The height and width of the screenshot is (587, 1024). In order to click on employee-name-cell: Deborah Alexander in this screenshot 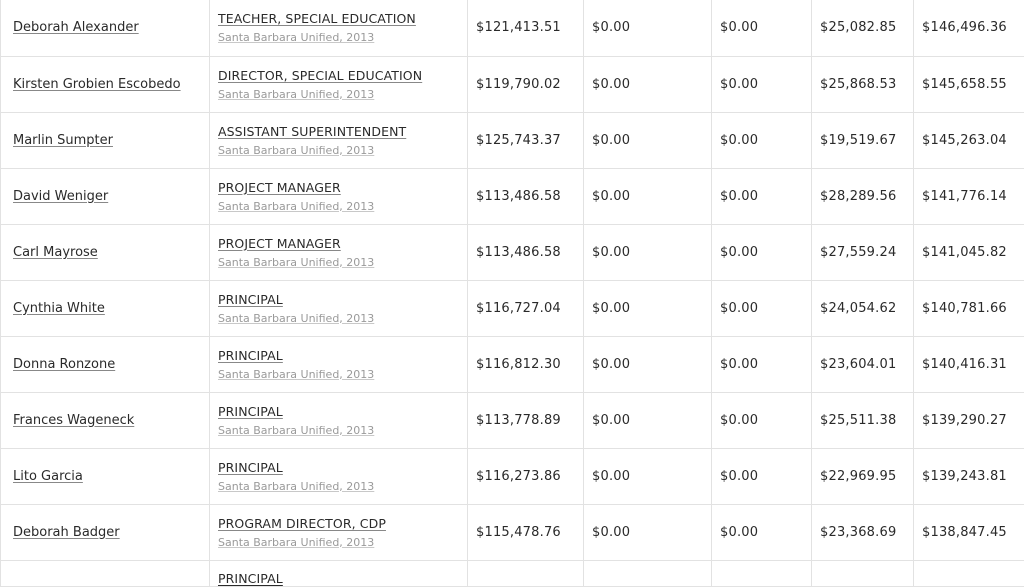, I will do `click(105, 28)`.